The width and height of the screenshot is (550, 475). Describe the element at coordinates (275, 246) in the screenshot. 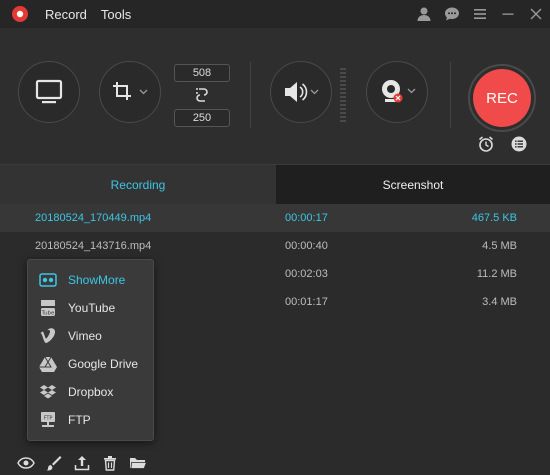

I see `list-item: 20180524_143716.mp4 00:00:40 4.5 MB` at that location.